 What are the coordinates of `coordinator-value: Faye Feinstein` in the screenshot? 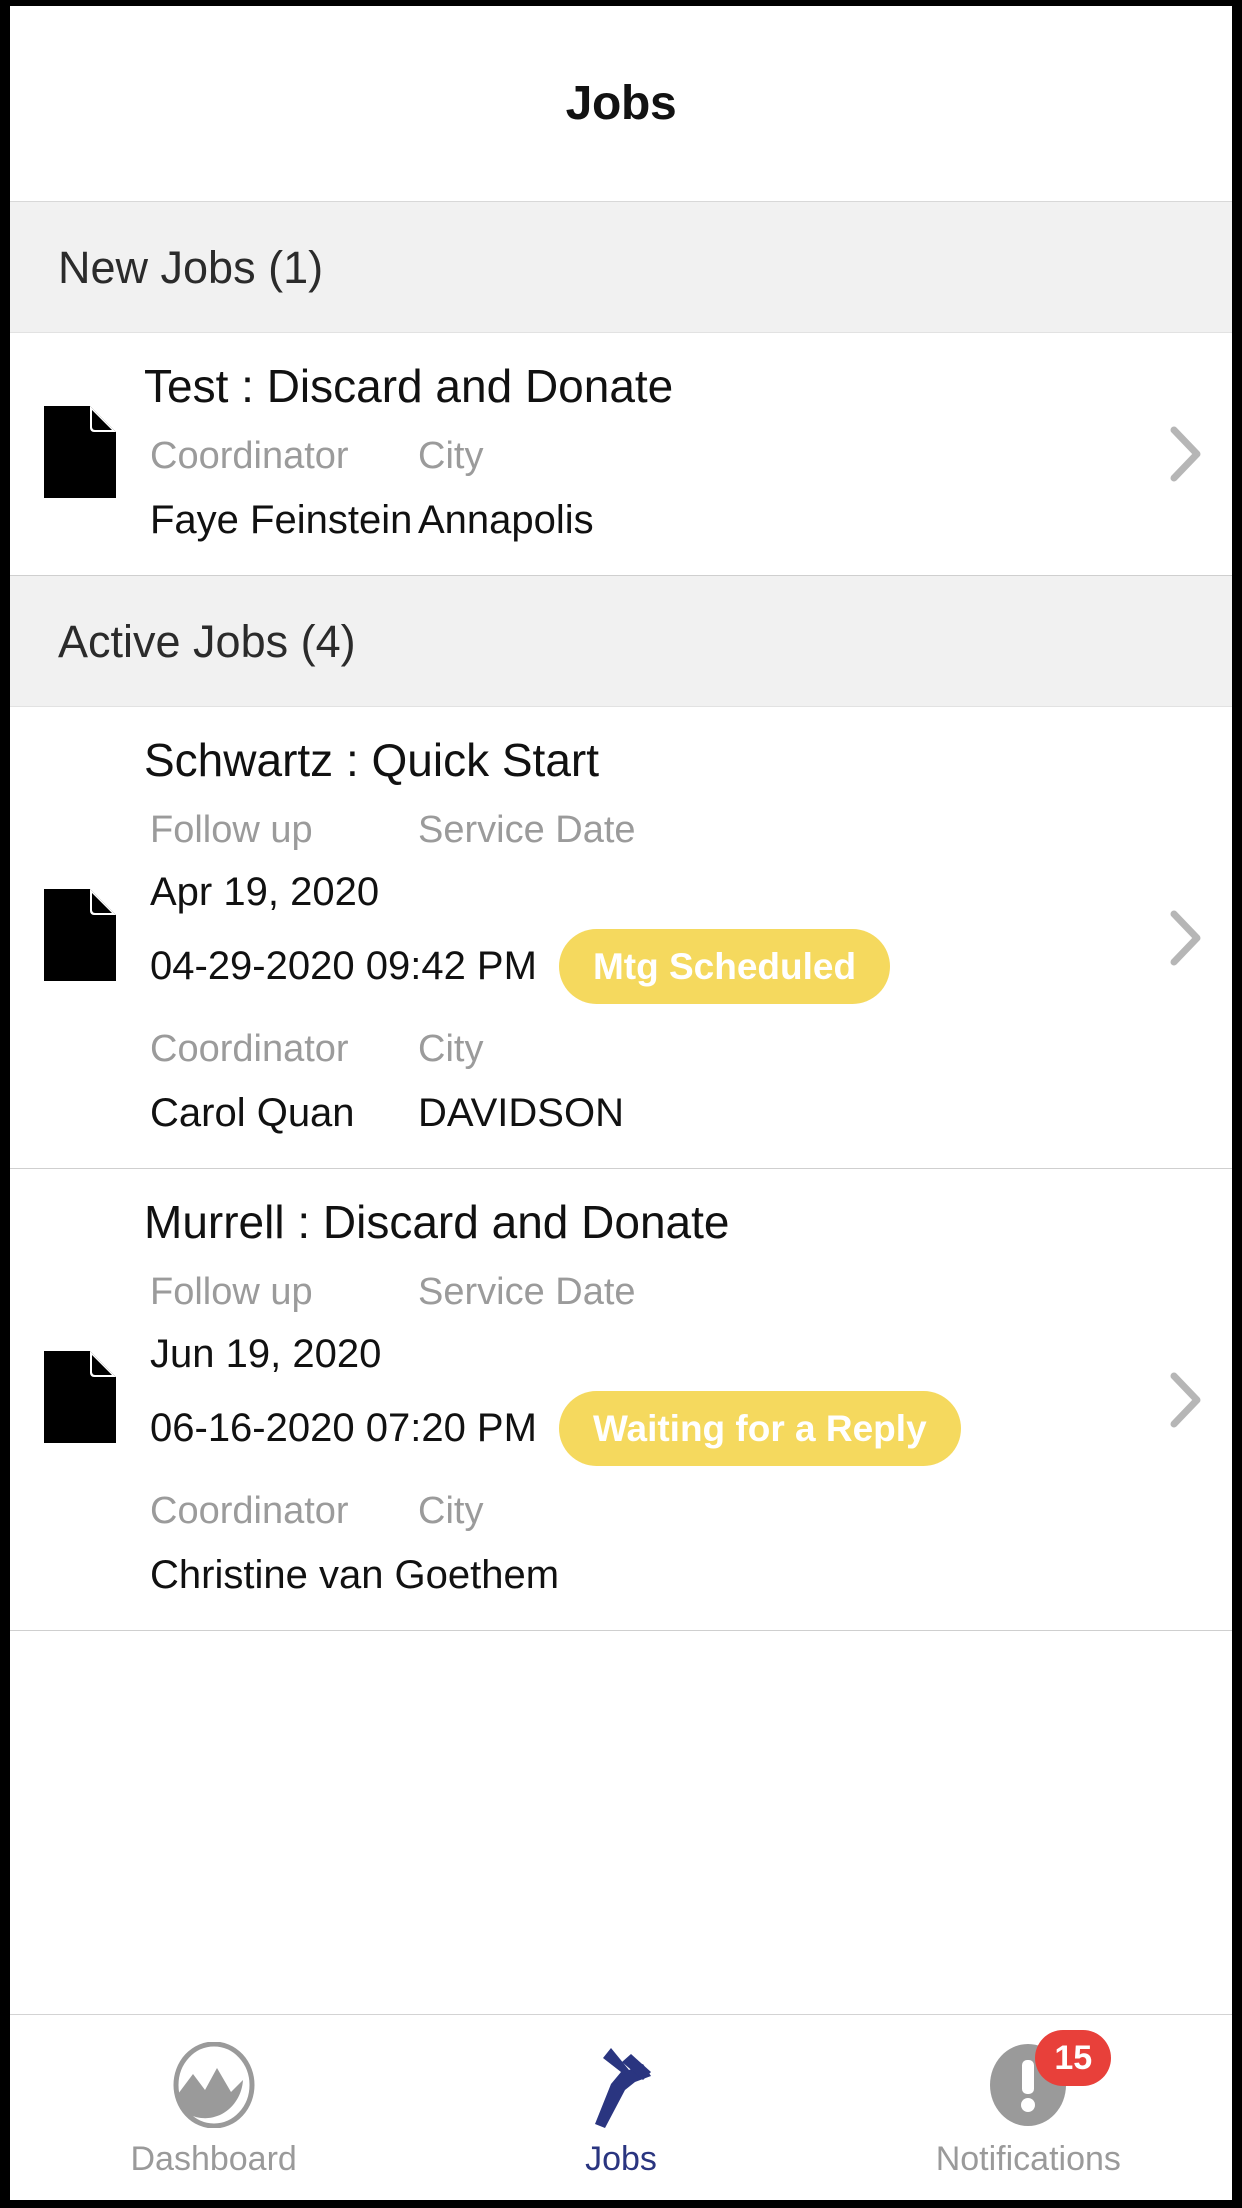 It's located at (281, 520).